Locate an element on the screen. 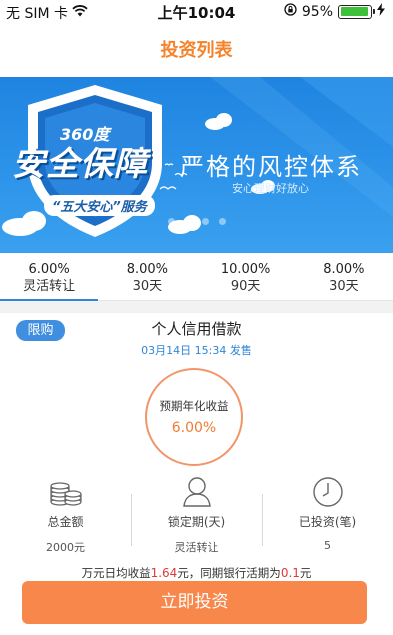 The width and height of the screenshot is (393, 635). compare-prefix: 万元日均收益 is located at coordinates (116, 573).